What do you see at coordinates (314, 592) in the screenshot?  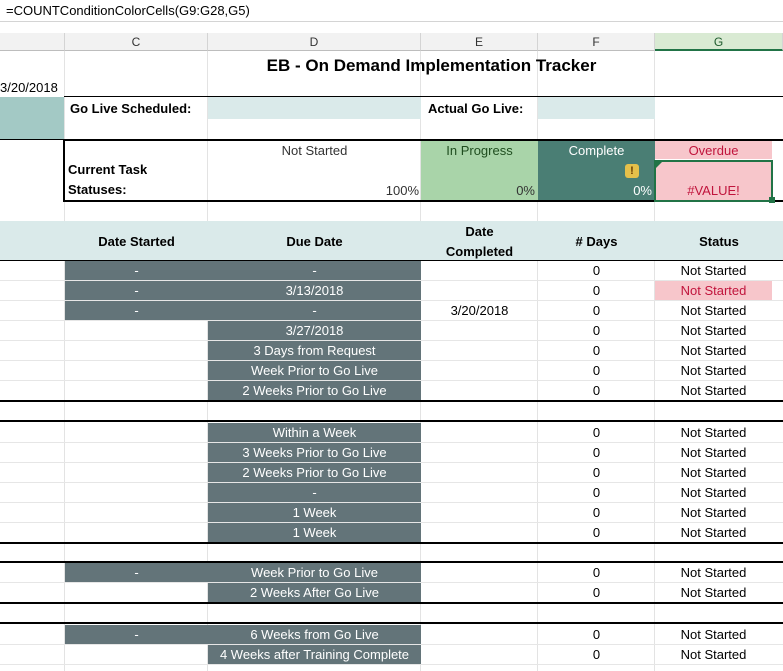 I see `table-cell-due: 2 Weeks After Go Live` at bounding box center [314, 592].